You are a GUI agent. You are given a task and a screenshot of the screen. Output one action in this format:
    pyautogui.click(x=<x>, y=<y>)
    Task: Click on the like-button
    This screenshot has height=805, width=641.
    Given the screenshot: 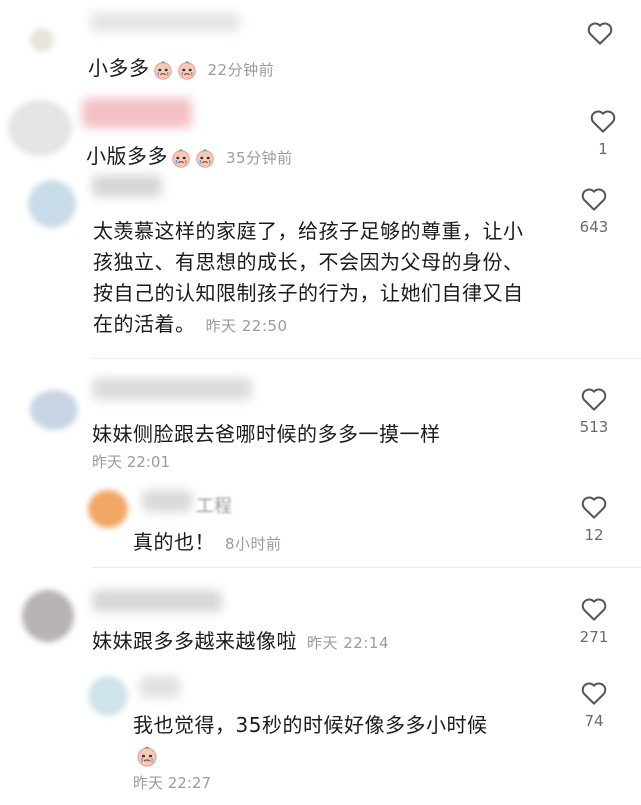 What is the action you would take?
    pyautogui.click(x=600, y=33)
    